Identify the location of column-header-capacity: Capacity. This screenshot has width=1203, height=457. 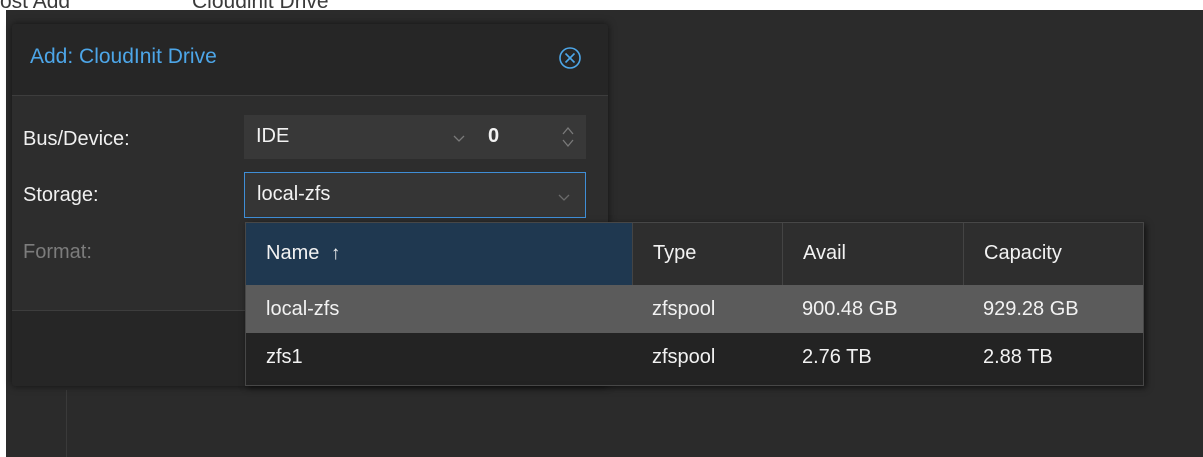
(1053, 254).